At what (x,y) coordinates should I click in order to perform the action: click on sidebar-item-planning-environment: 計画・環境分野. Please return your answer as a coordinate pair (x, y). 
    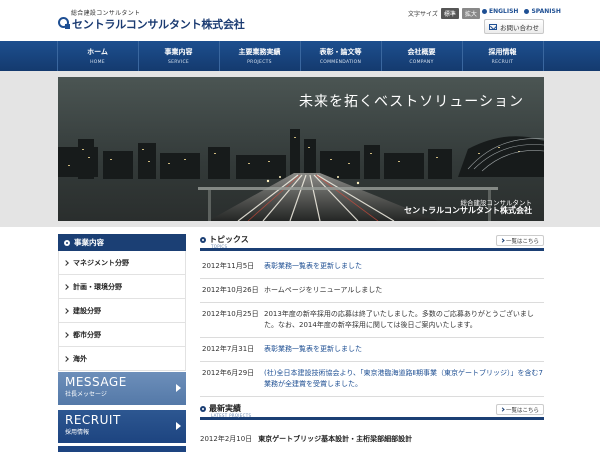
    Looking at the image, I should click on (122, 287).